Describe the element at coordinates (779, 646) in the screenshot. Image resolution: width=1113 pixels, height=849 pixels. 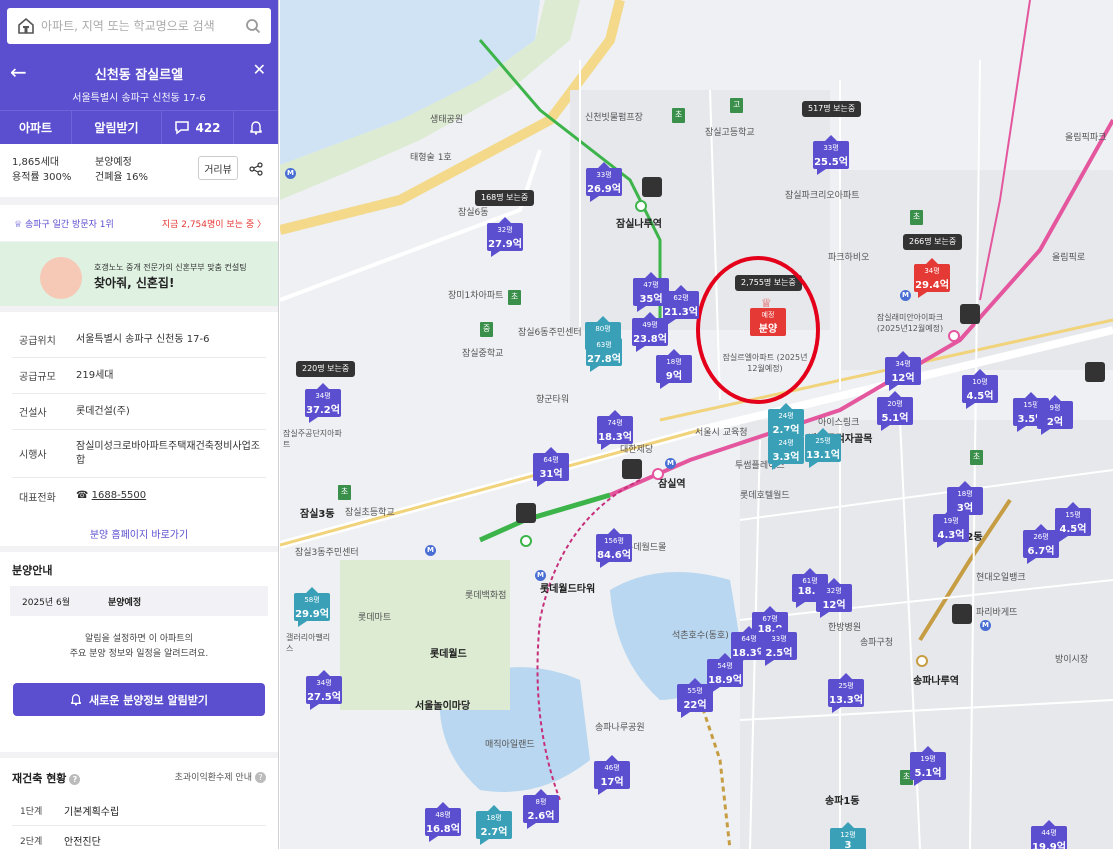
I see `price-marker: 33평 2.5억` at that location.